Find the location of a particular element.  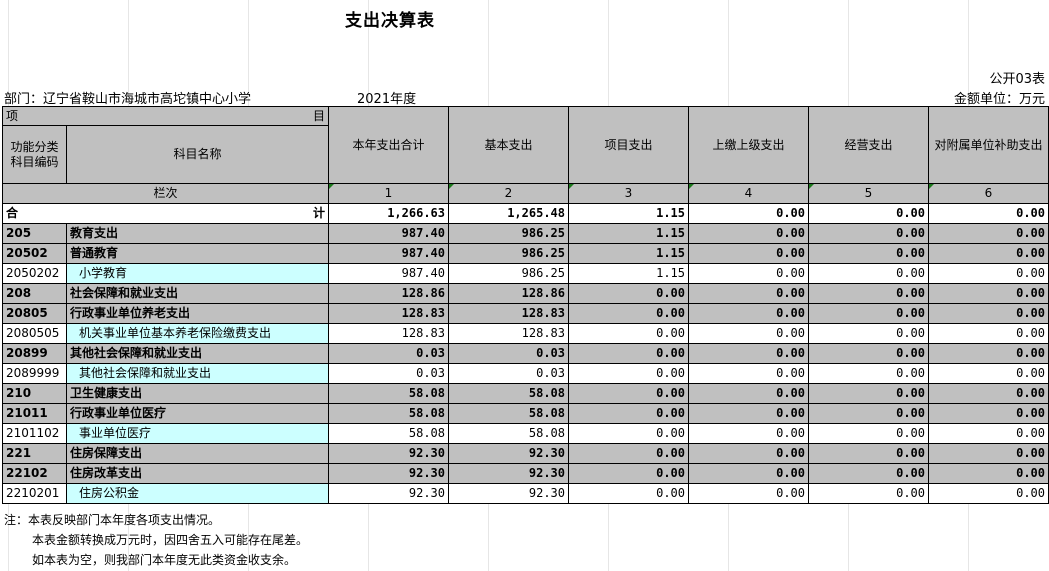

row-name: 住房公积金 is located at coordinates (197, 493).